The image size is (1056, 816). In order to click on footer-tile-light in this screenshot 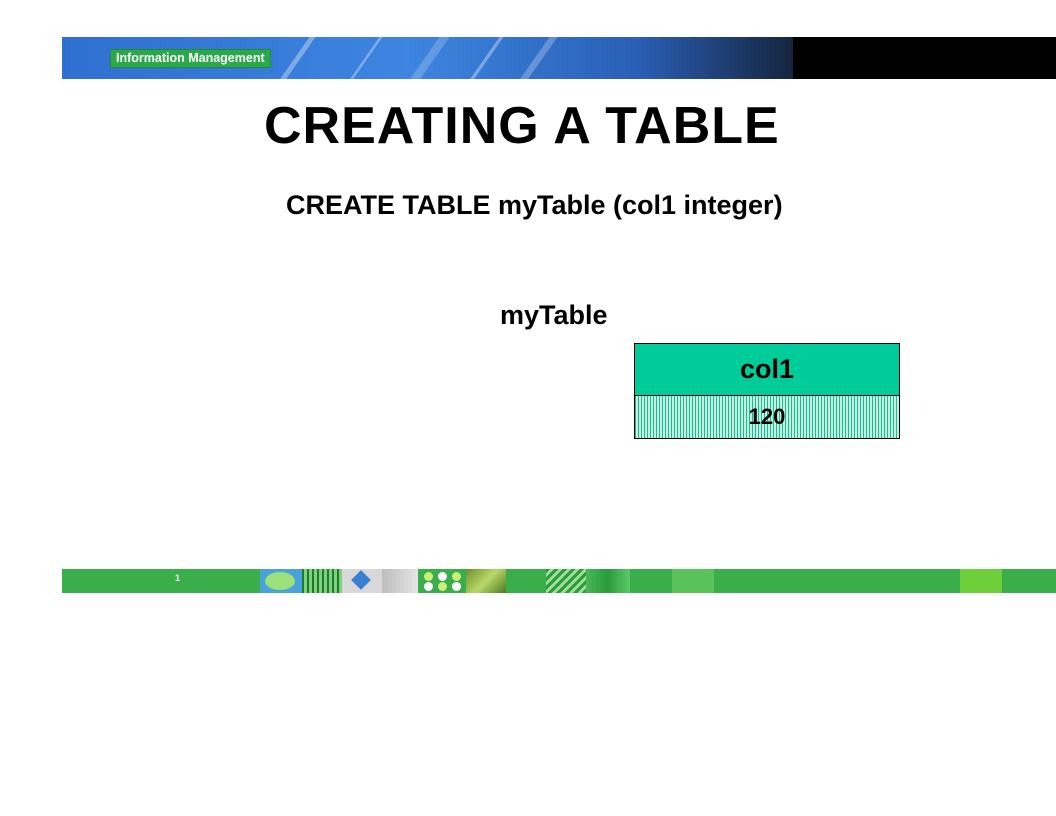, I will do `click(693, 581)`.